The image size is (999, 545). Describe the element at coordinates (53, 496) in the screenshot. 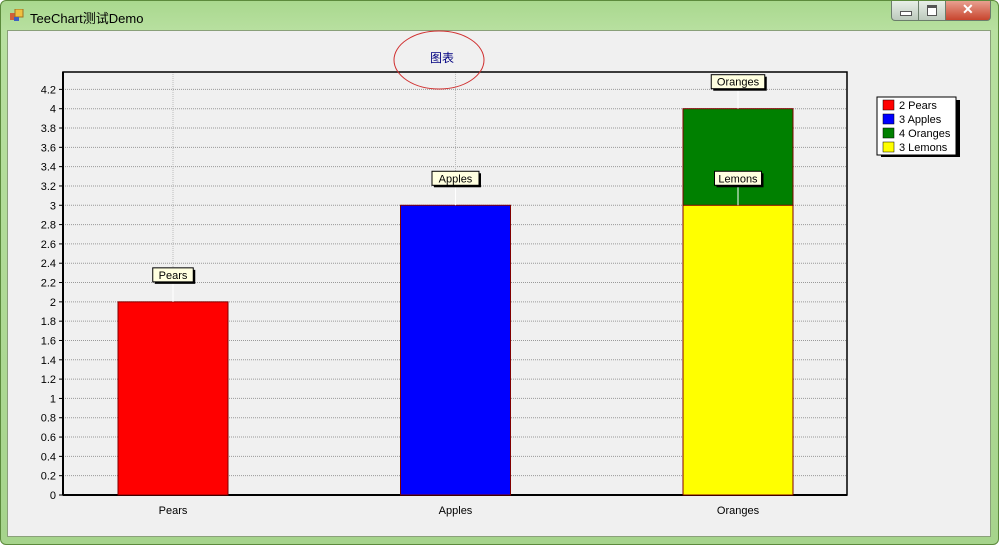

I see `y-tick-label: 0` at that location.